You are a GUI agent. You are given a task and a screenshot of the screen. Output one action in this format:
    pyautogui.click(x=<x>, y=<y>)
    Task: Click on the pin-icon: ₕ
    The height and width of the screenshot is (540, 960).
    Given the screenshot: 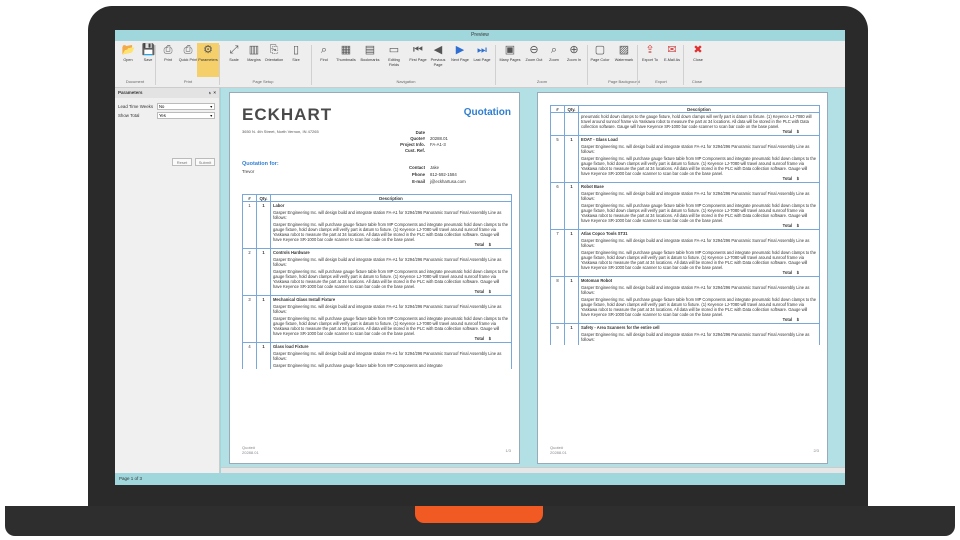 What is the action you would take?
    pyautogui.click(x=210, y=92)
    